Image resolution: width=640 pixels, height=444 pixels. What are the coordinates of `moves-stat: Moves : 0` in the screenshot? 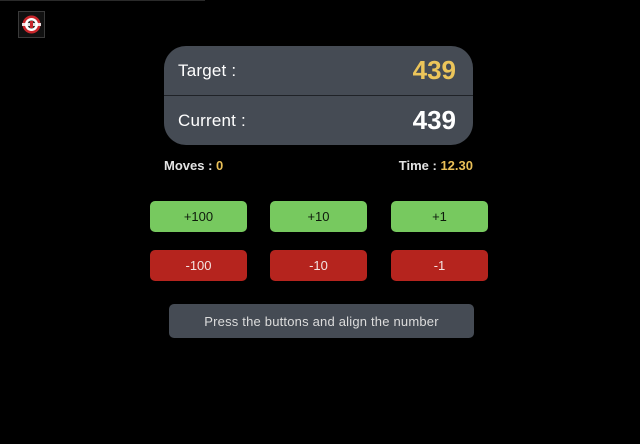 It's located at (193, 165).